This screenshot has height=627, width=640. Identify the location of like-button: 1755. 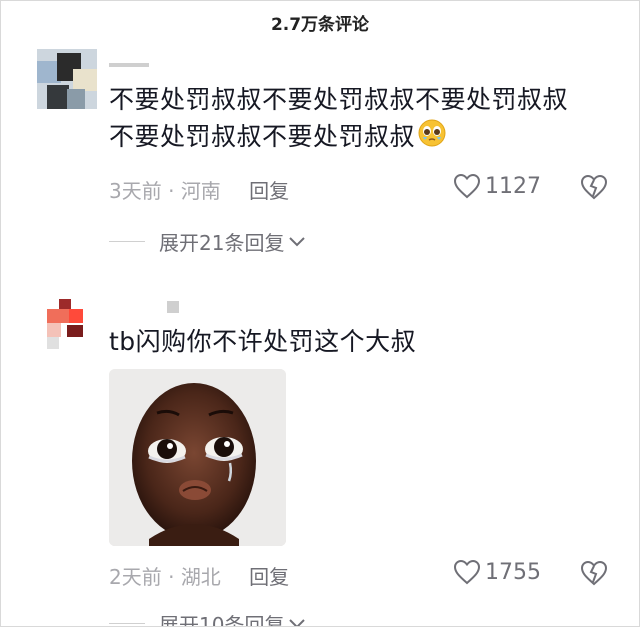
(497, 572).